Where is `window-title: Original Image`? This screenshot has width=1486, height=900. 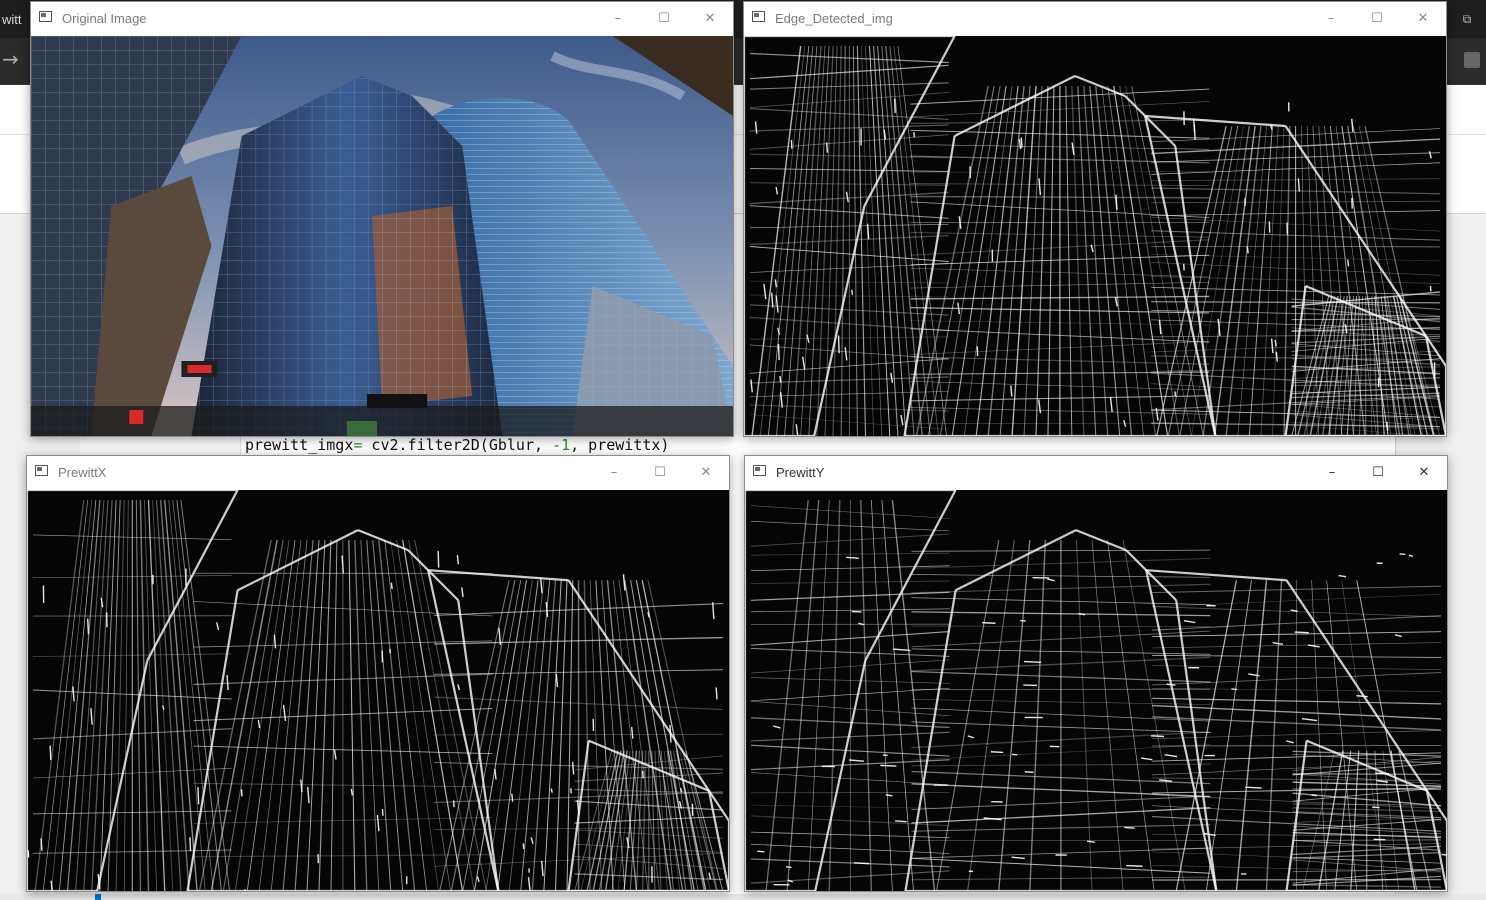
window-title: Original Image is located at coordinates (104, 18).